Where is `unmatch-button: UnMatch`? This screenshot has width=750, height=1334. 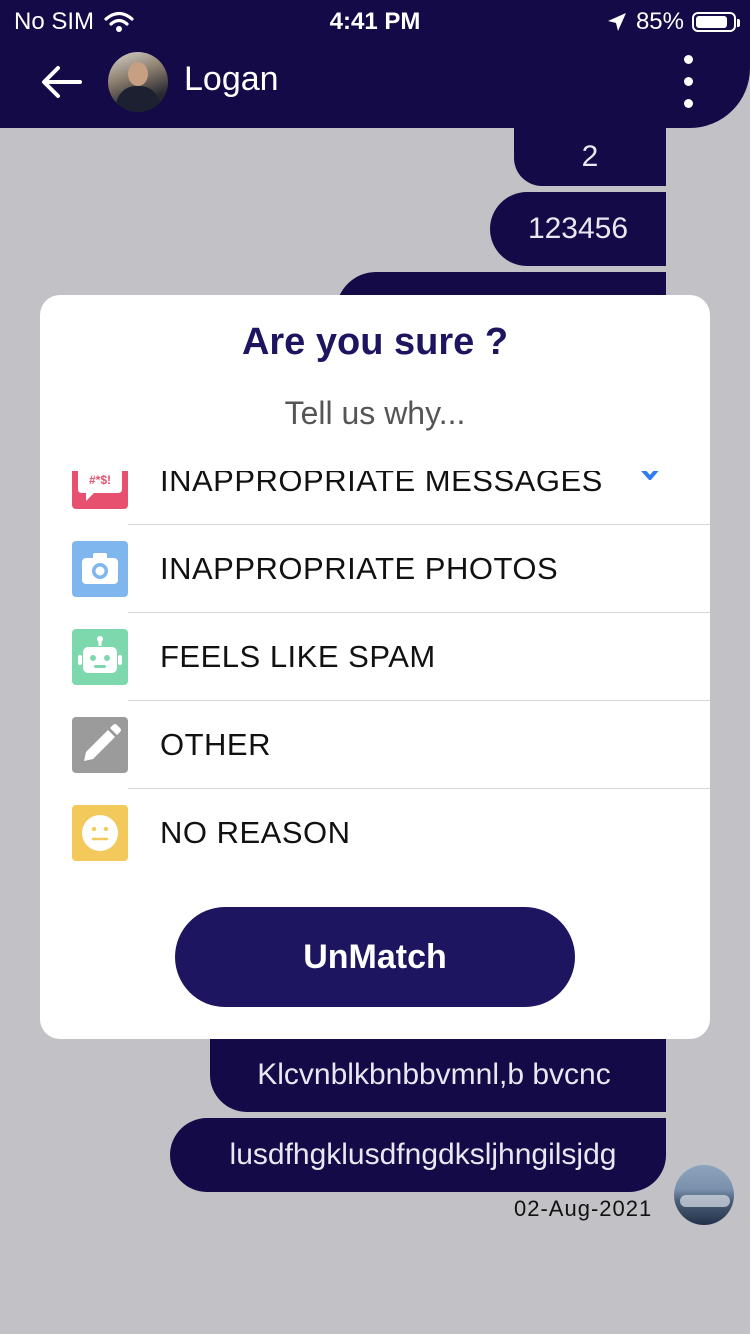 unmatch-button: UnMatch is located at coordinates (375, 957).